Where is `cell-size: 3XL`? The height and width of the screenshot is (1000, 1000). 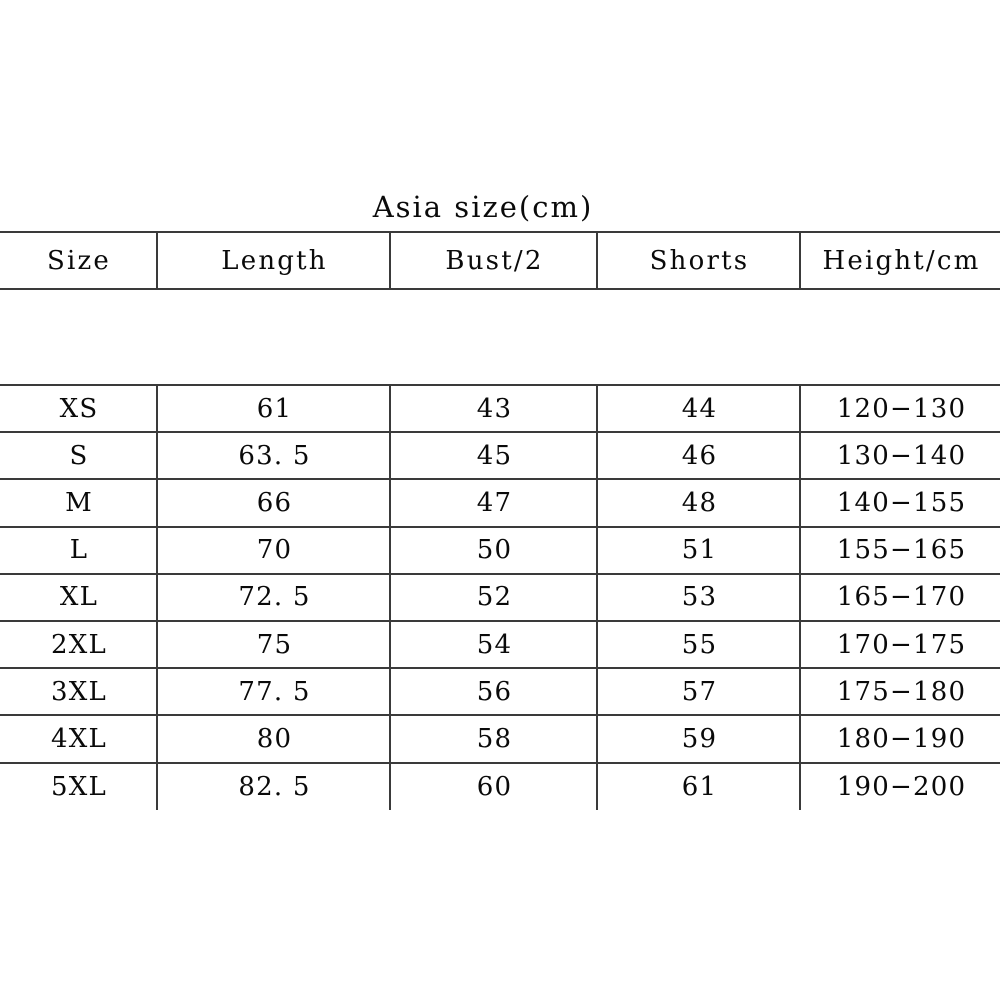
cell-size: 3XL is located at coordinates (79, 691).